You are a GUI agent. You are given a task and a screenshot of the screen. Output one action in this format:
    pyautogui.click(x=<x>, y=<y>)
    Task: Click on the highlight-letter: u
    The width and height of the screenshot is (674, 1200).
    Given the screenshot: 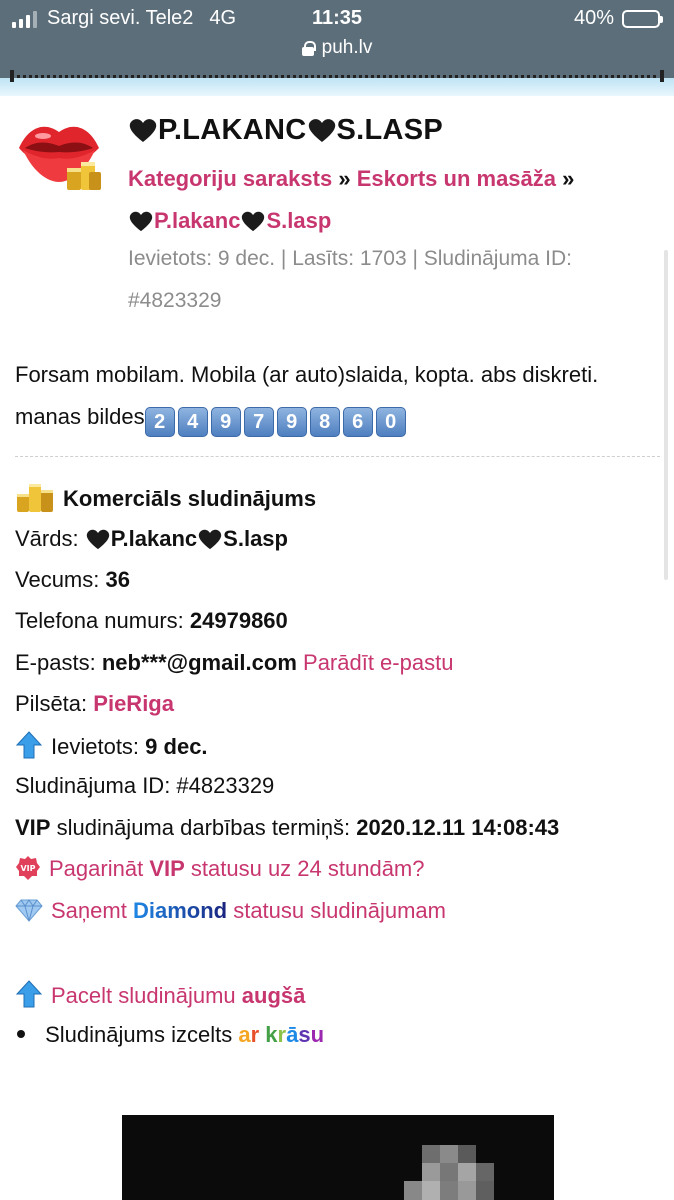 What is the action you would take?
    pyautogui.click(x=317, y=1034)
    